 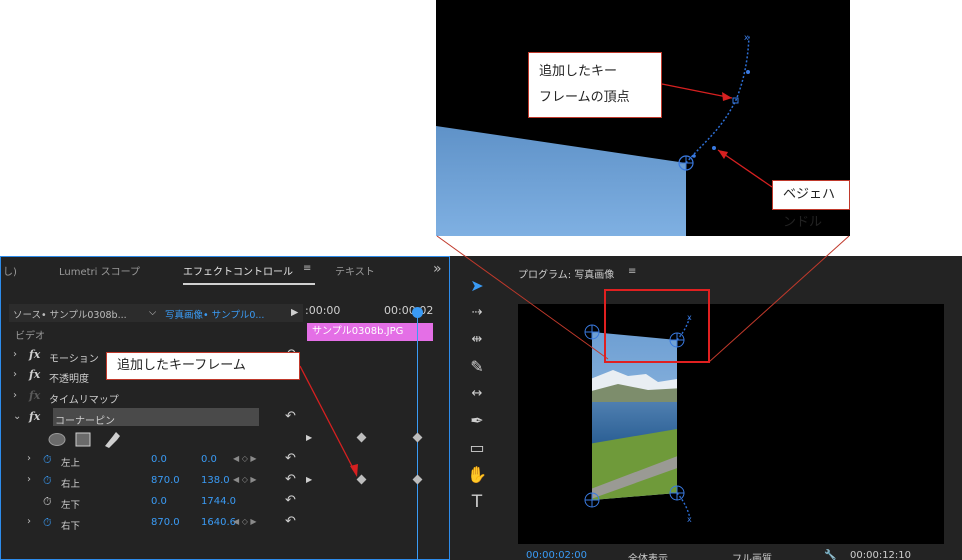 What do you see at coordinates (238, 270) in the screenshot?
I see `tab-effect-controls: エフェクトコントロール` at bounding box center [238, 270].